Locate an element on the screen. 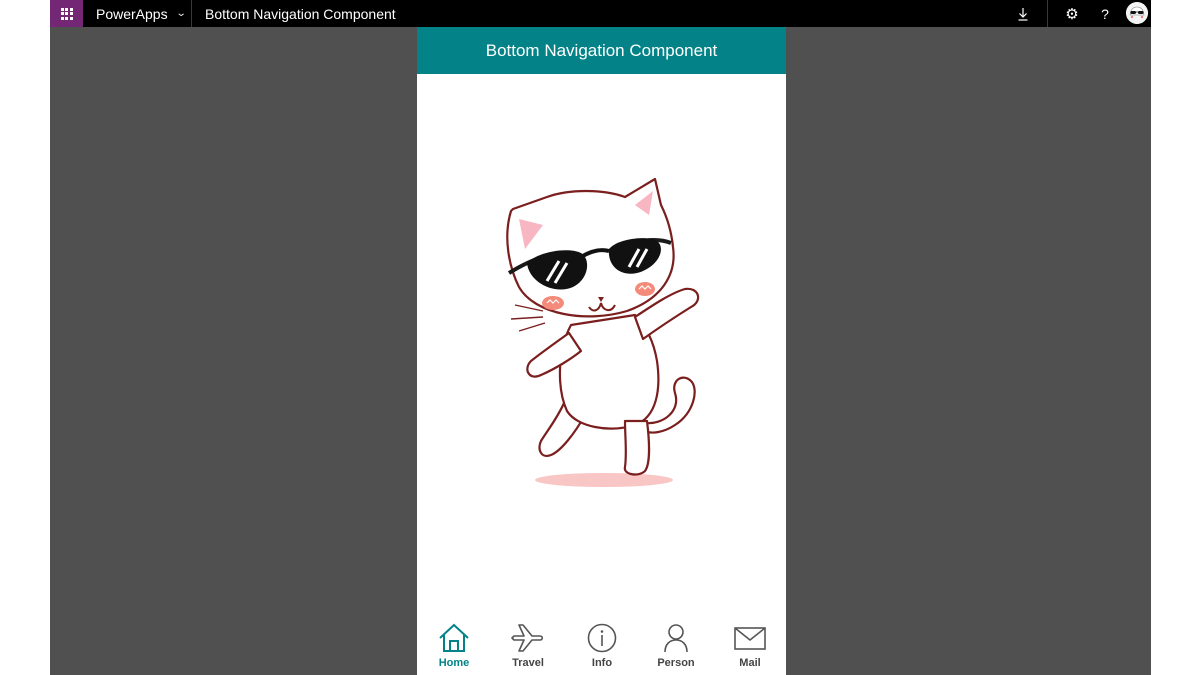 The image size is (1200, 675). nav-item-info: Info is located at coordinates (602, 646).